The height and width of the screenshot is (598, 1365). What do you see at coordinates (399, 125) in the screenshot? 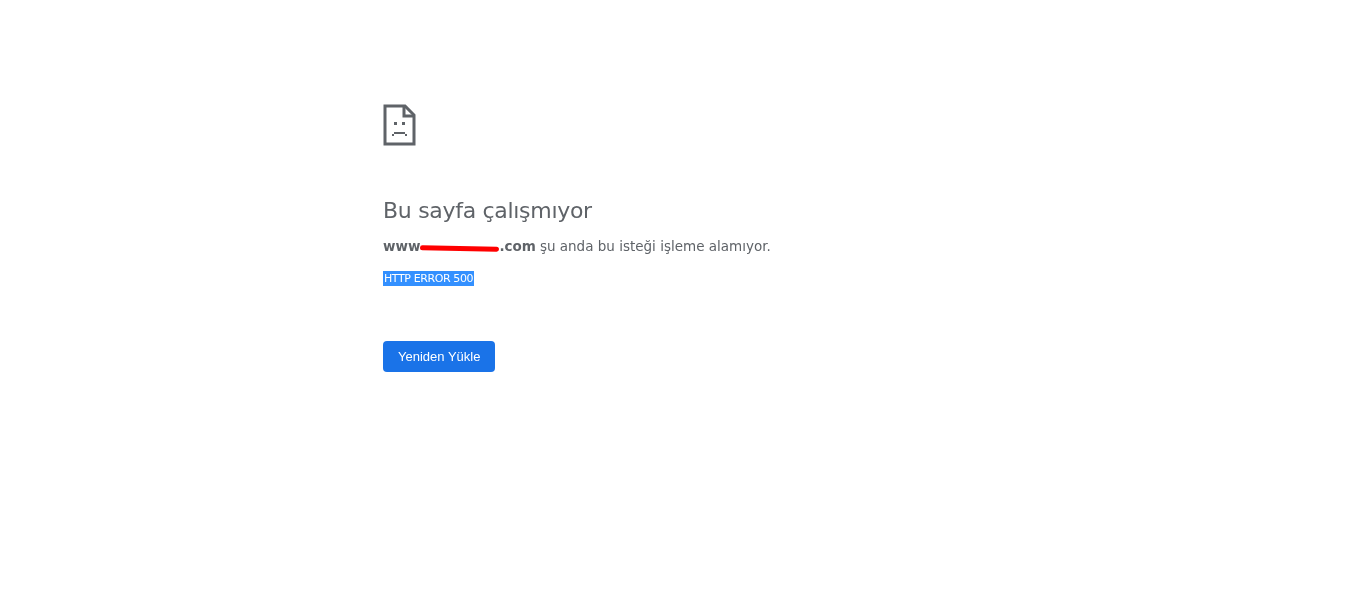
I see `sad-page-icon` at bounding box center [399, 125].